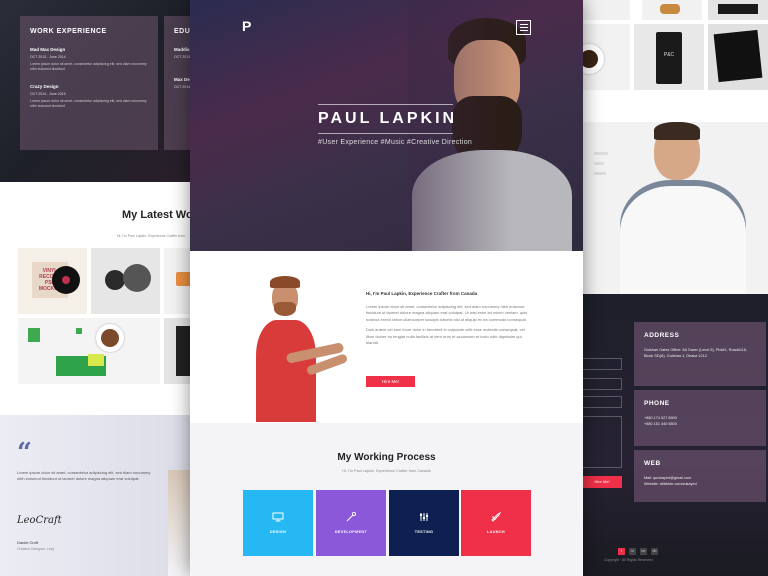 The image size is (768, 576). Describe the element at coordinates (675, 60) in the screenshot. I see `product-strip: P&C` at that location.